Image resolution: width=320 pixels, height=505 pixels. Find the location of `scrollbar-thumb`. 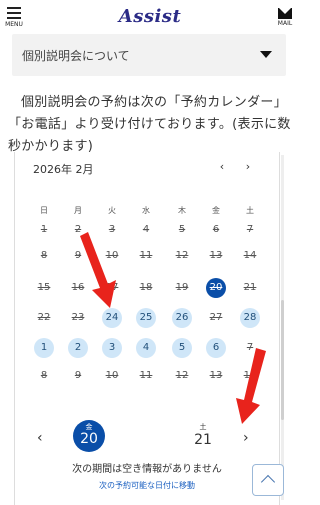

scrollbar-thumb is located at coordinates (282, 360).